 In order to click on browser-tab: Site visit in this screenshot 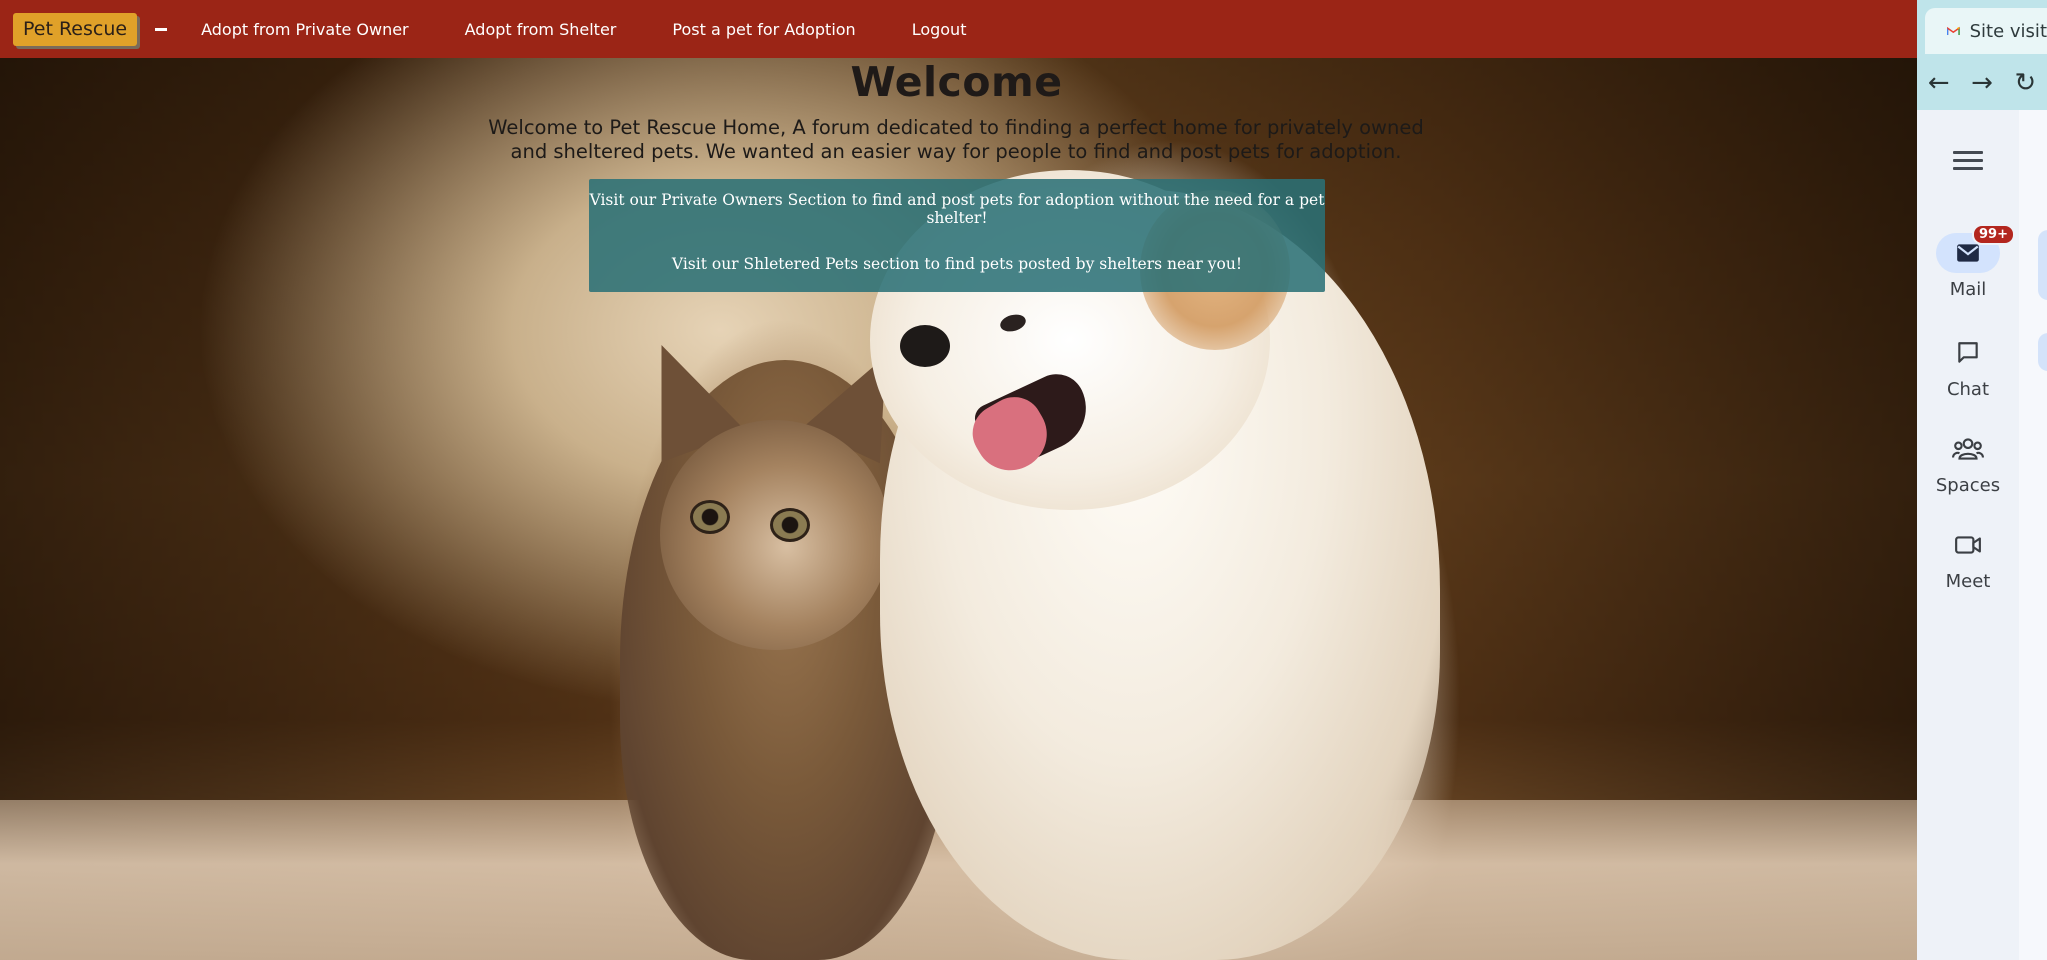, I will do `click(1986, 31)`.